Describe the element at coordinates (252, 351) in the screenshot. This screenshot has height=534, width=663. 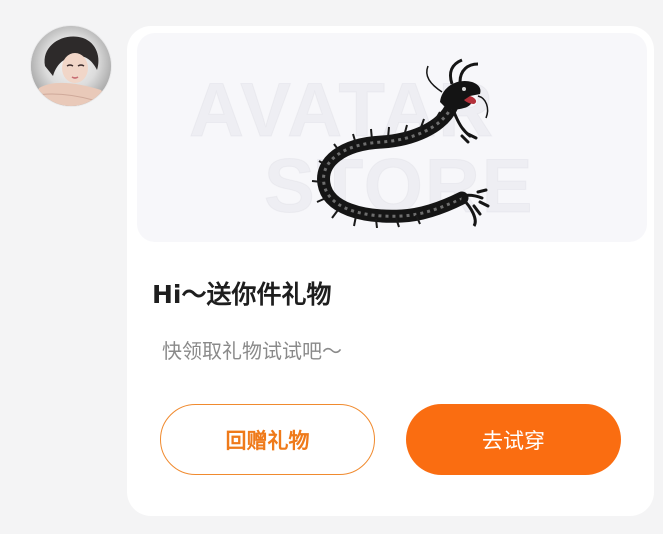
I see `gift-subtitle: 快领取礼物试试吧～` at that location.